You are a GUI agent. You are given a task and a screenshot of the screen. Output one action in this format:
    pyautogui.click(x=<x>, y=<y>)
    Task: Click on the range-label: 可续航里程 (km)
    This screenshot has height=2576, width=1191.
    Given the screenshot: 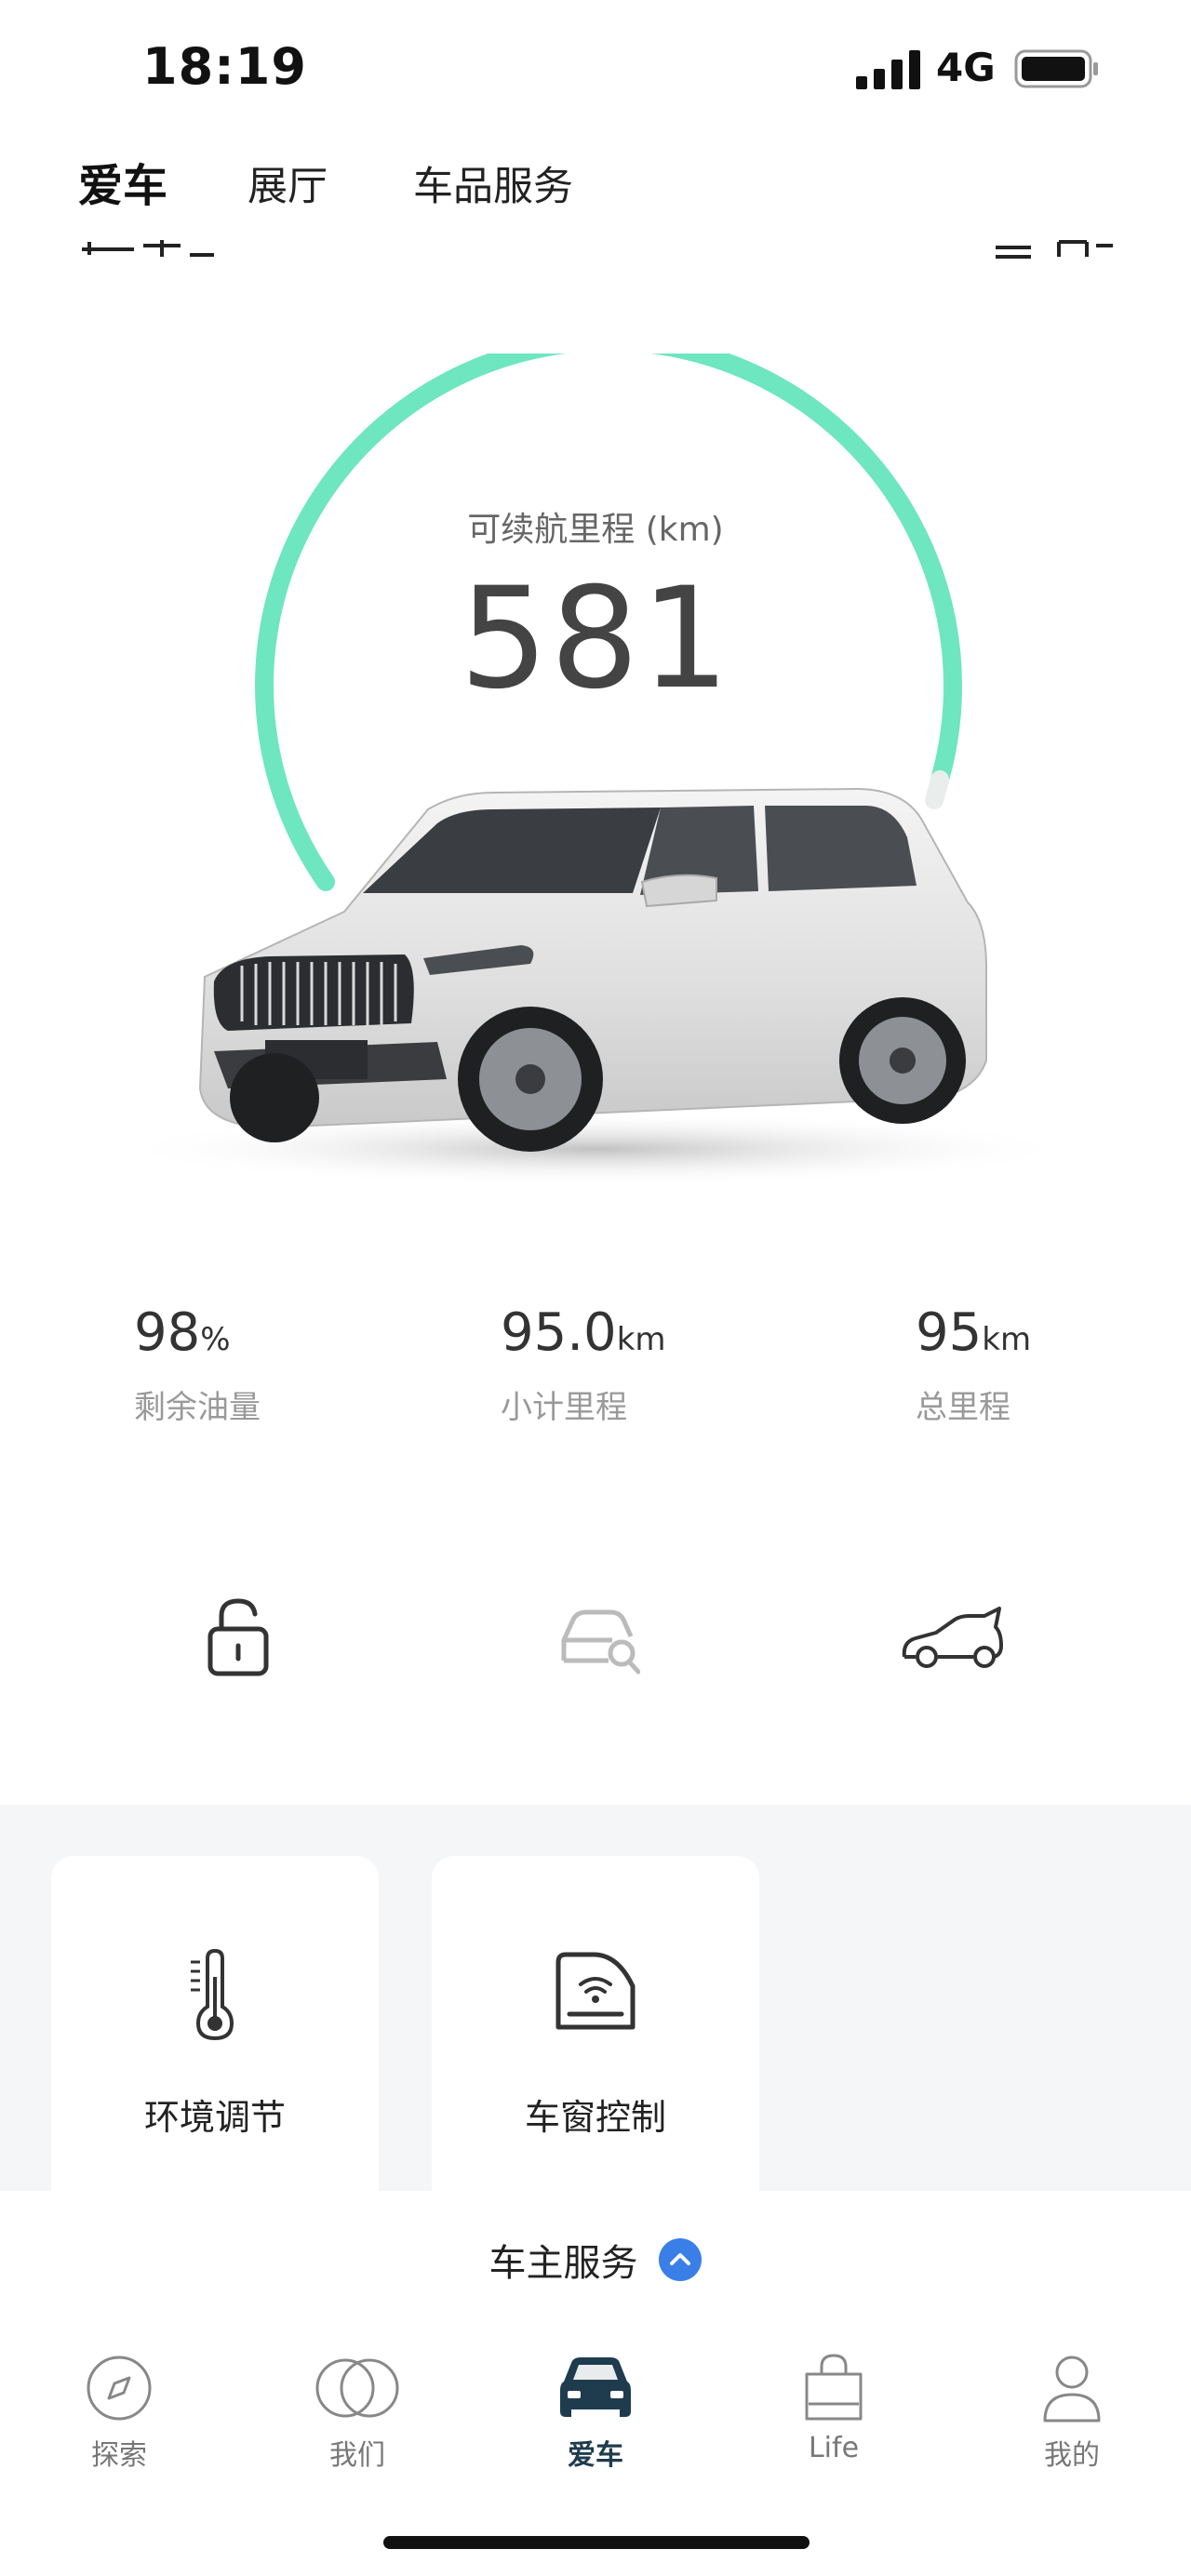 What is the action you would take?
    pyautogui.click(x=595, y=530)
    